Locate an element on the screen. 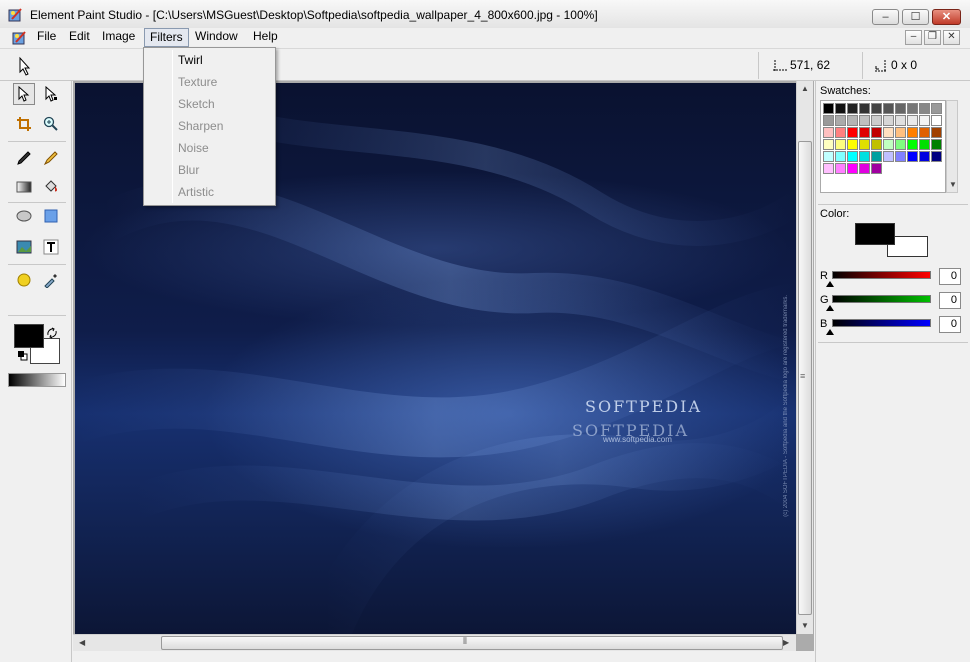 This screenshot has height=662, width=970. crop-tool is located at coordinates (24, 124).